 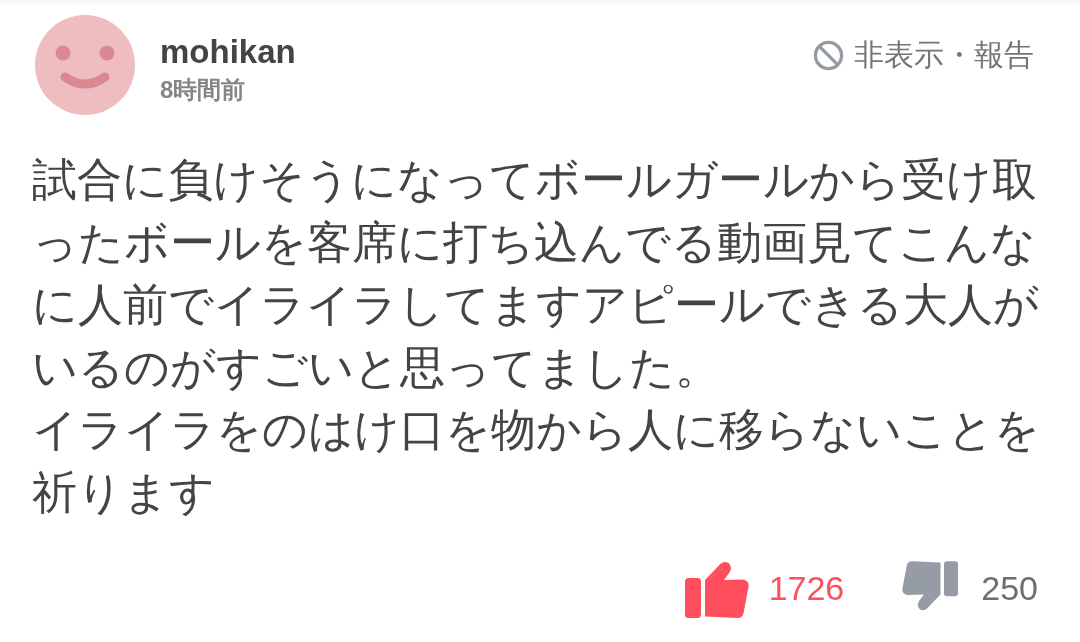 What do you see at coordinates (764, 587) in the screenshot?
I see `like-button: 1726` at bounding box center [764, 587].